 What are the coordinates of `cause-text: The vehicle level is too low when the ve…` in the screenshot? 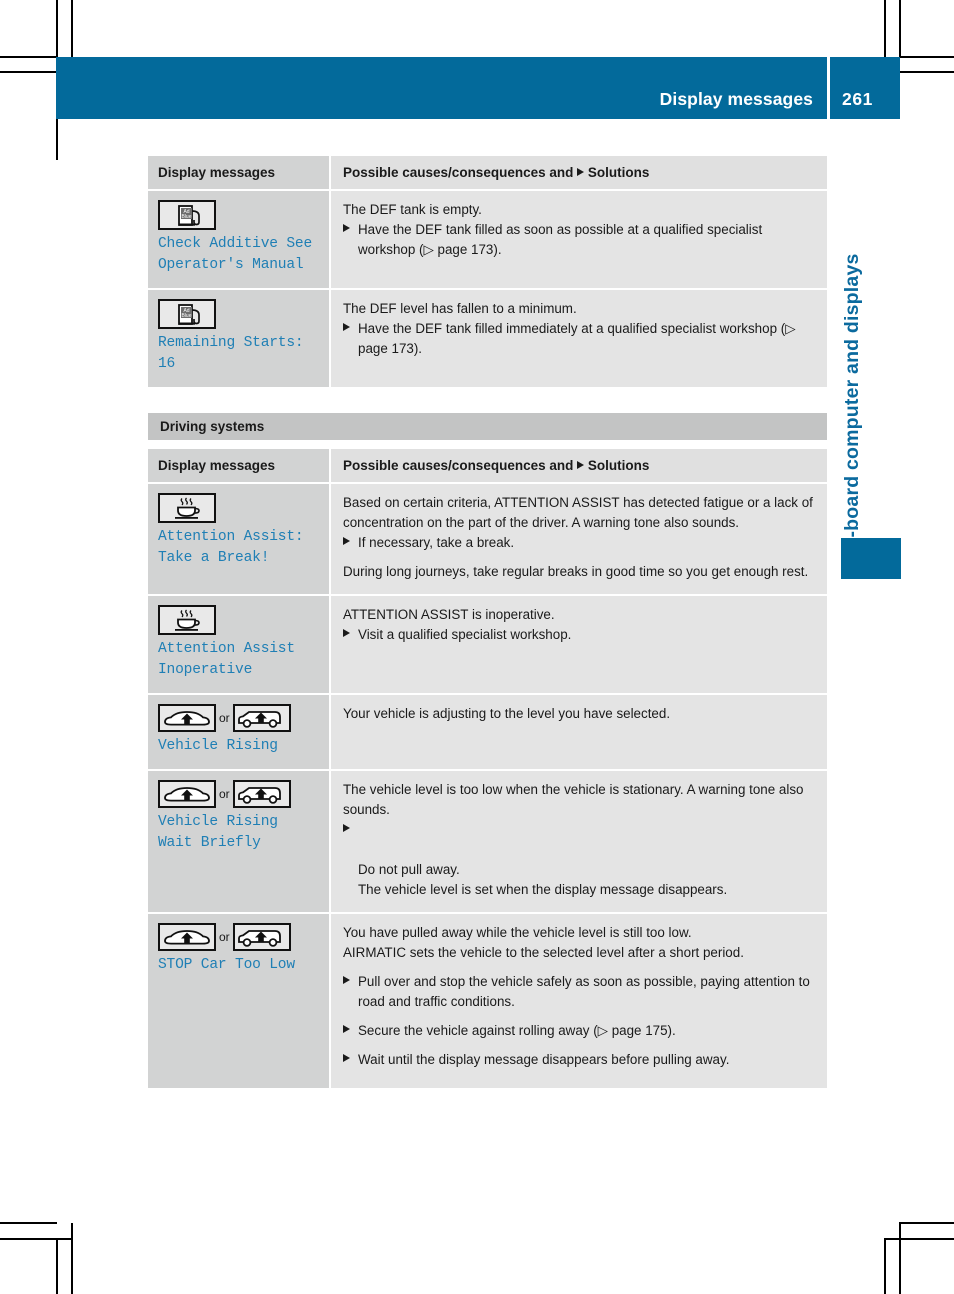 It's located at (573, 799).